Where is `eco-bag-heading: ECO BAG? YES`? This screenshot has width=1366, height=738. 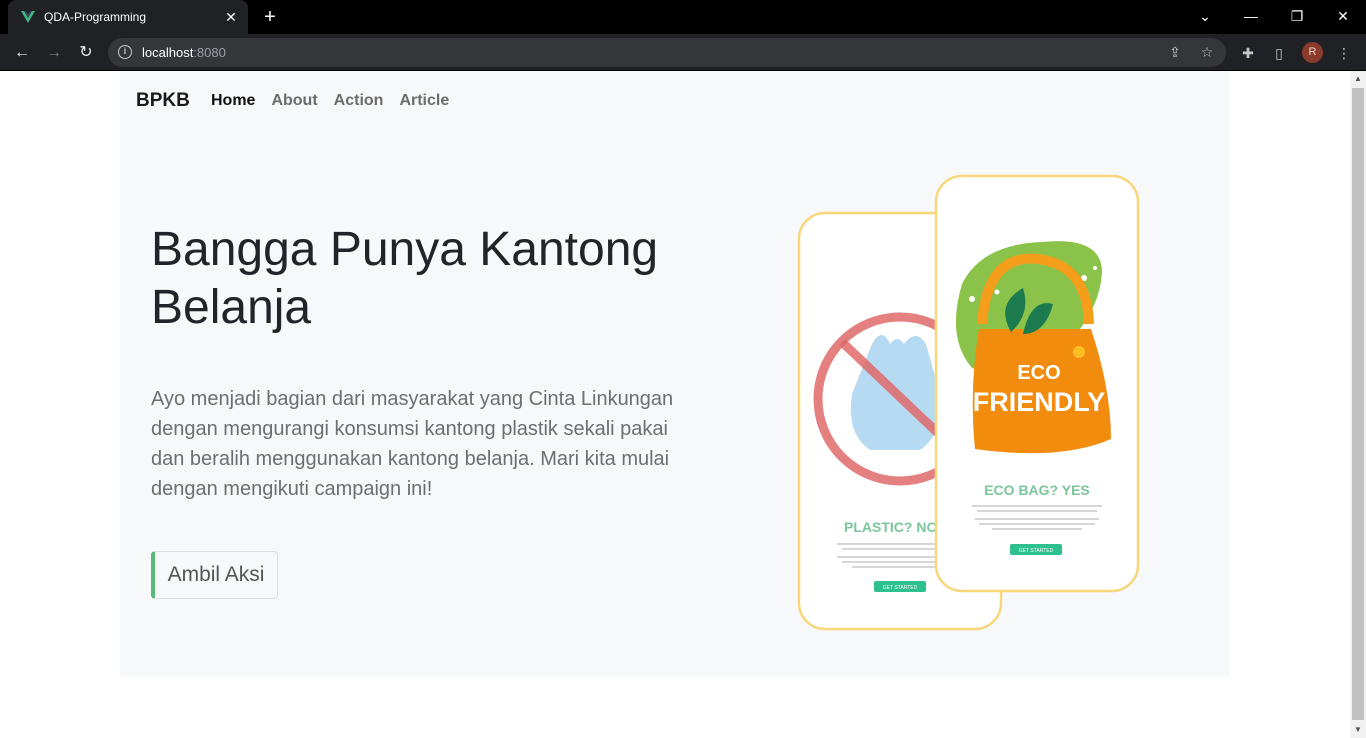
eco-bag-heading: ECO BAG? YES is located at coordinates (1037, 490).